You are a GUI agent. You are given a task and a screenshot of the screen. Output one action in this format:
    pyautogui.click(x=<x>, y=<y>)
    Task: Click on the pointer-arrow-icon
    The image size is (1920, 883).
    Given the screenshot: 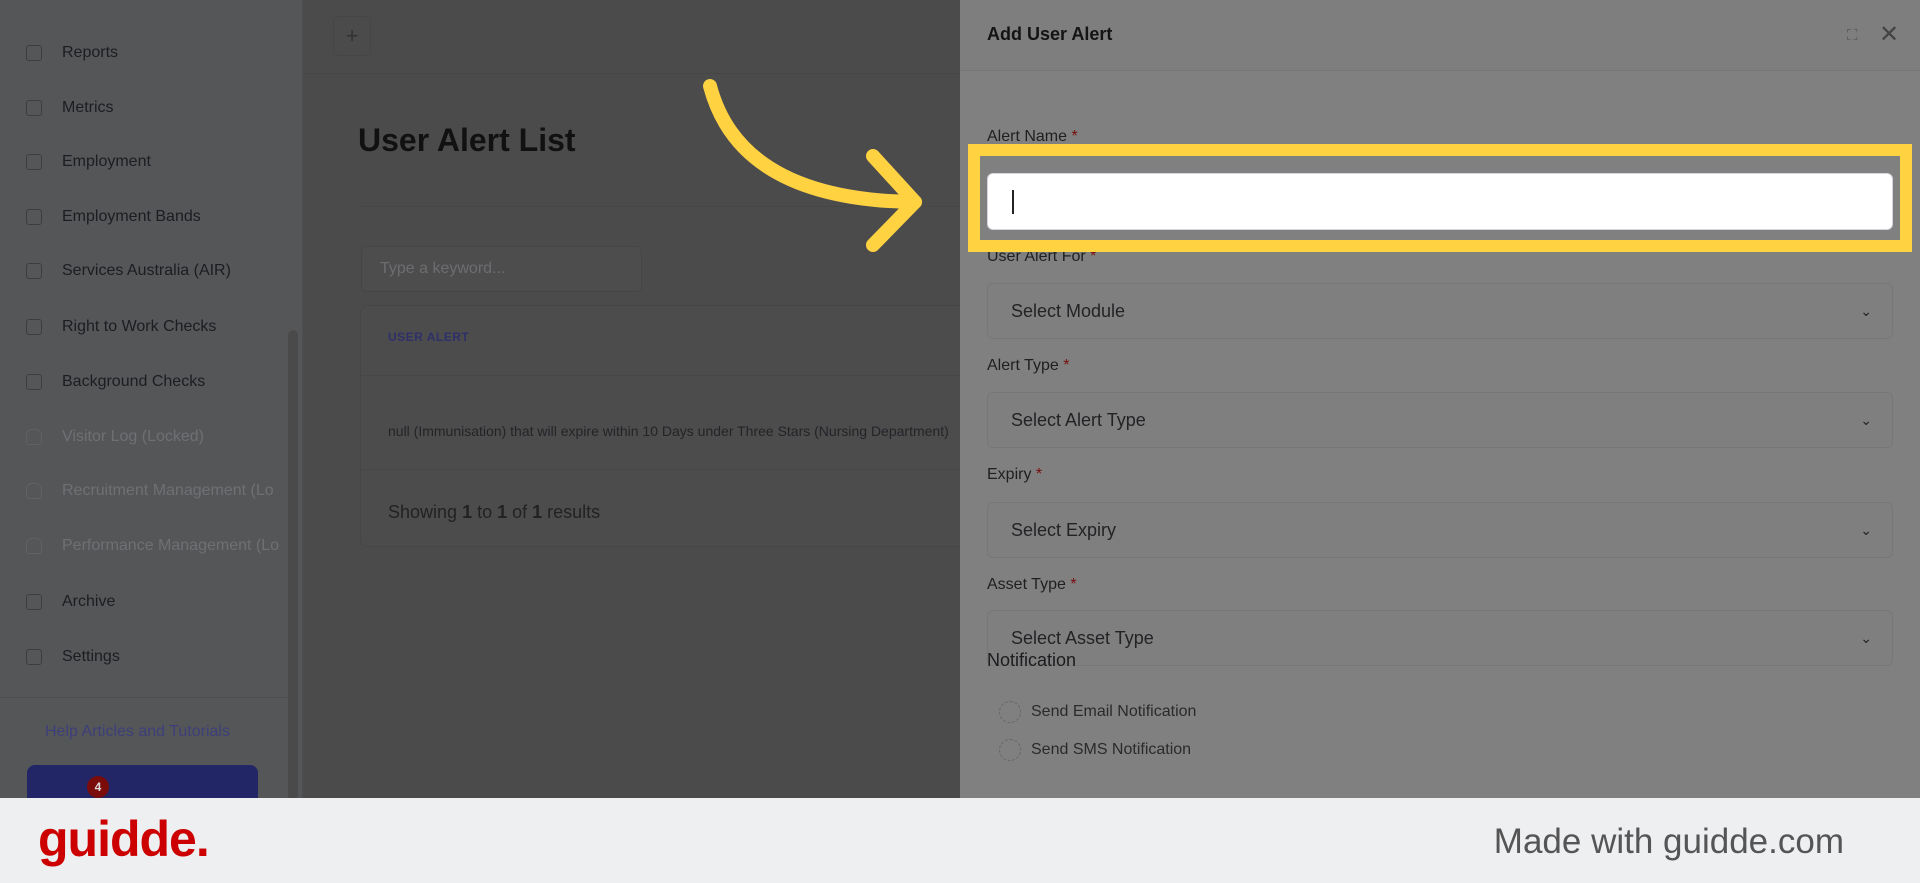 What is the action you would take?
    pyautogui.click(x=812, y=165)
    